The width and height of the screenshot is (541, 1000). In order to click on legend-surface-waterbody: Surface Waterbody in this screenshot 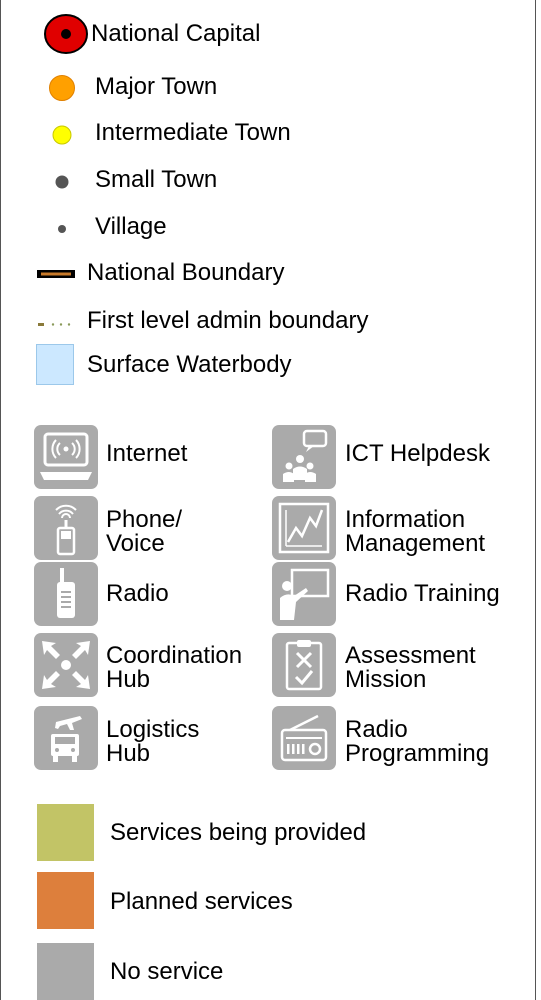, I will do `click(164, 365)`.